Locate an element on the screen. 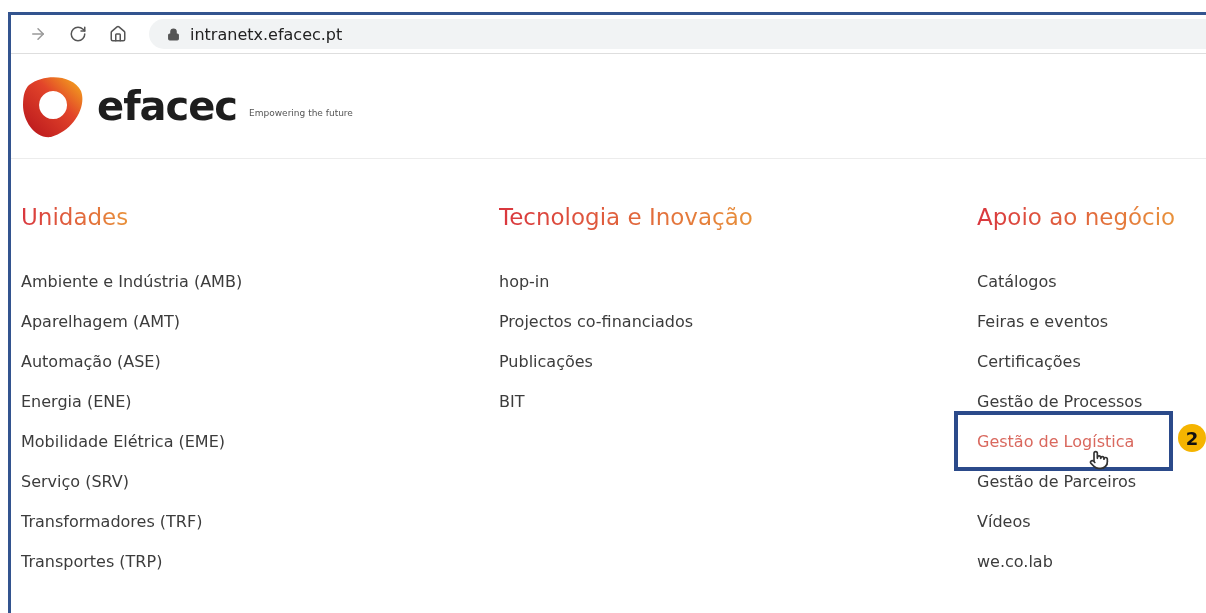 The width and height of the screenshot is (1206, 613). logo-text: efacec is located at coordinates (167, 106).